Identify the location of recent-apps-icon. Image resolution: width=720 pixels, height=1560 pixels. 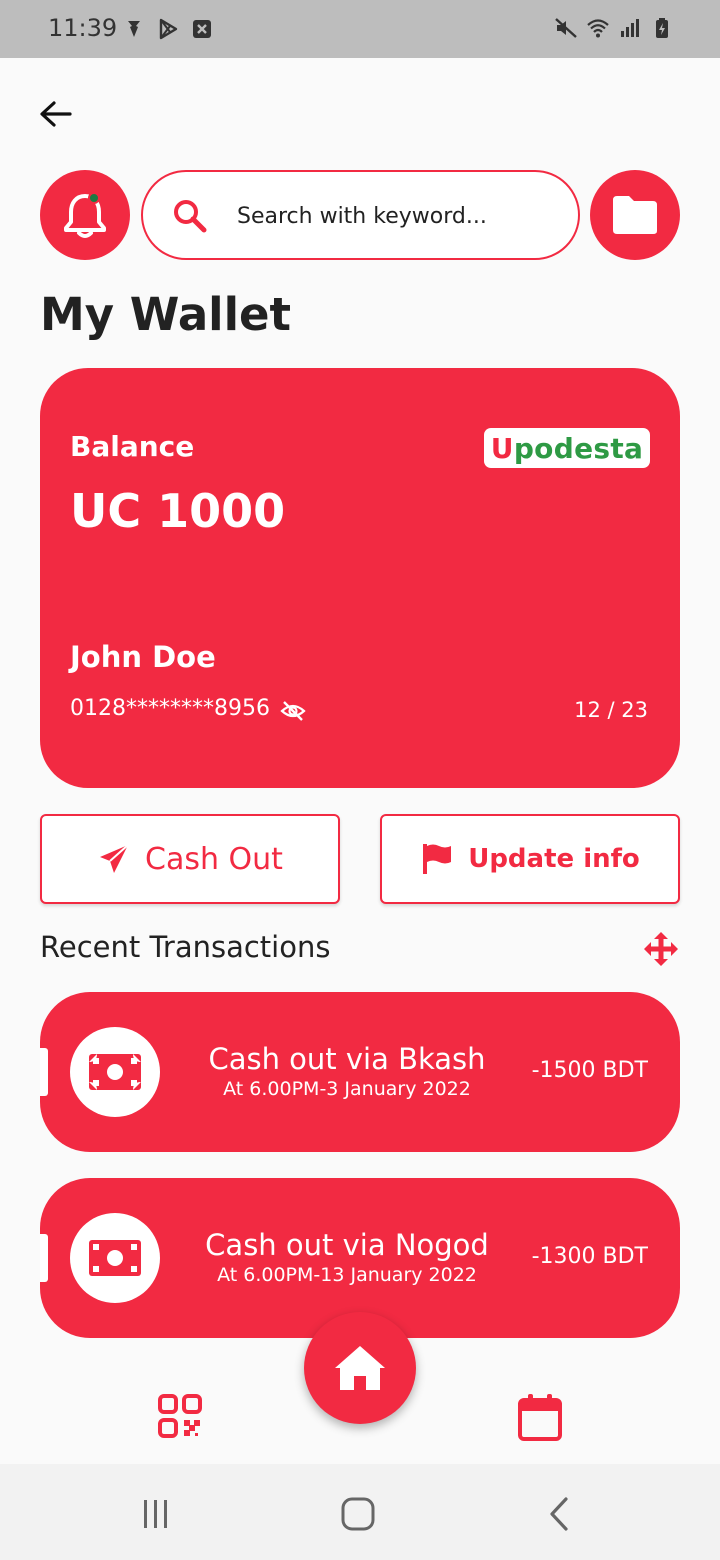
(156, 1514).